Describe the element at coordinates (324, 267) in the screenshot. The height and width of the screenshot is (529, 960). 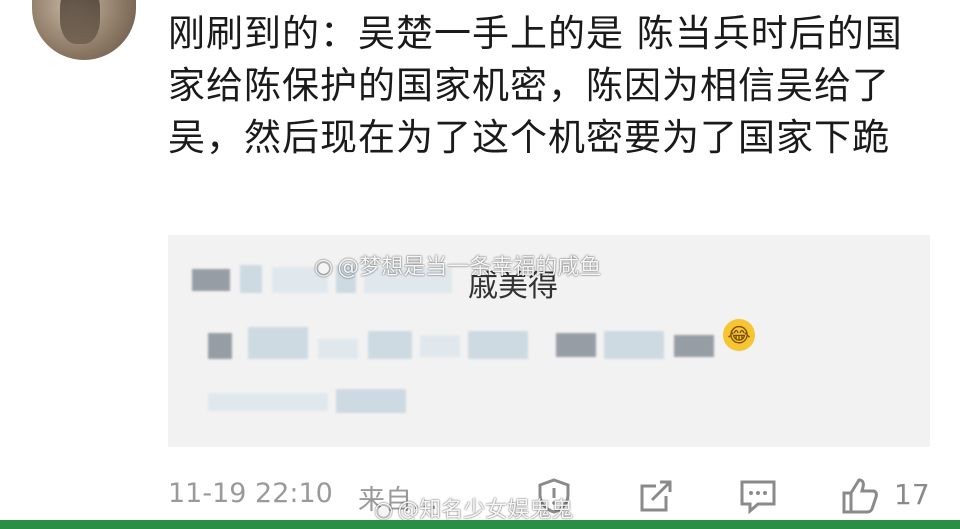
I see `weibo-logo-icon: ◉` at that location.